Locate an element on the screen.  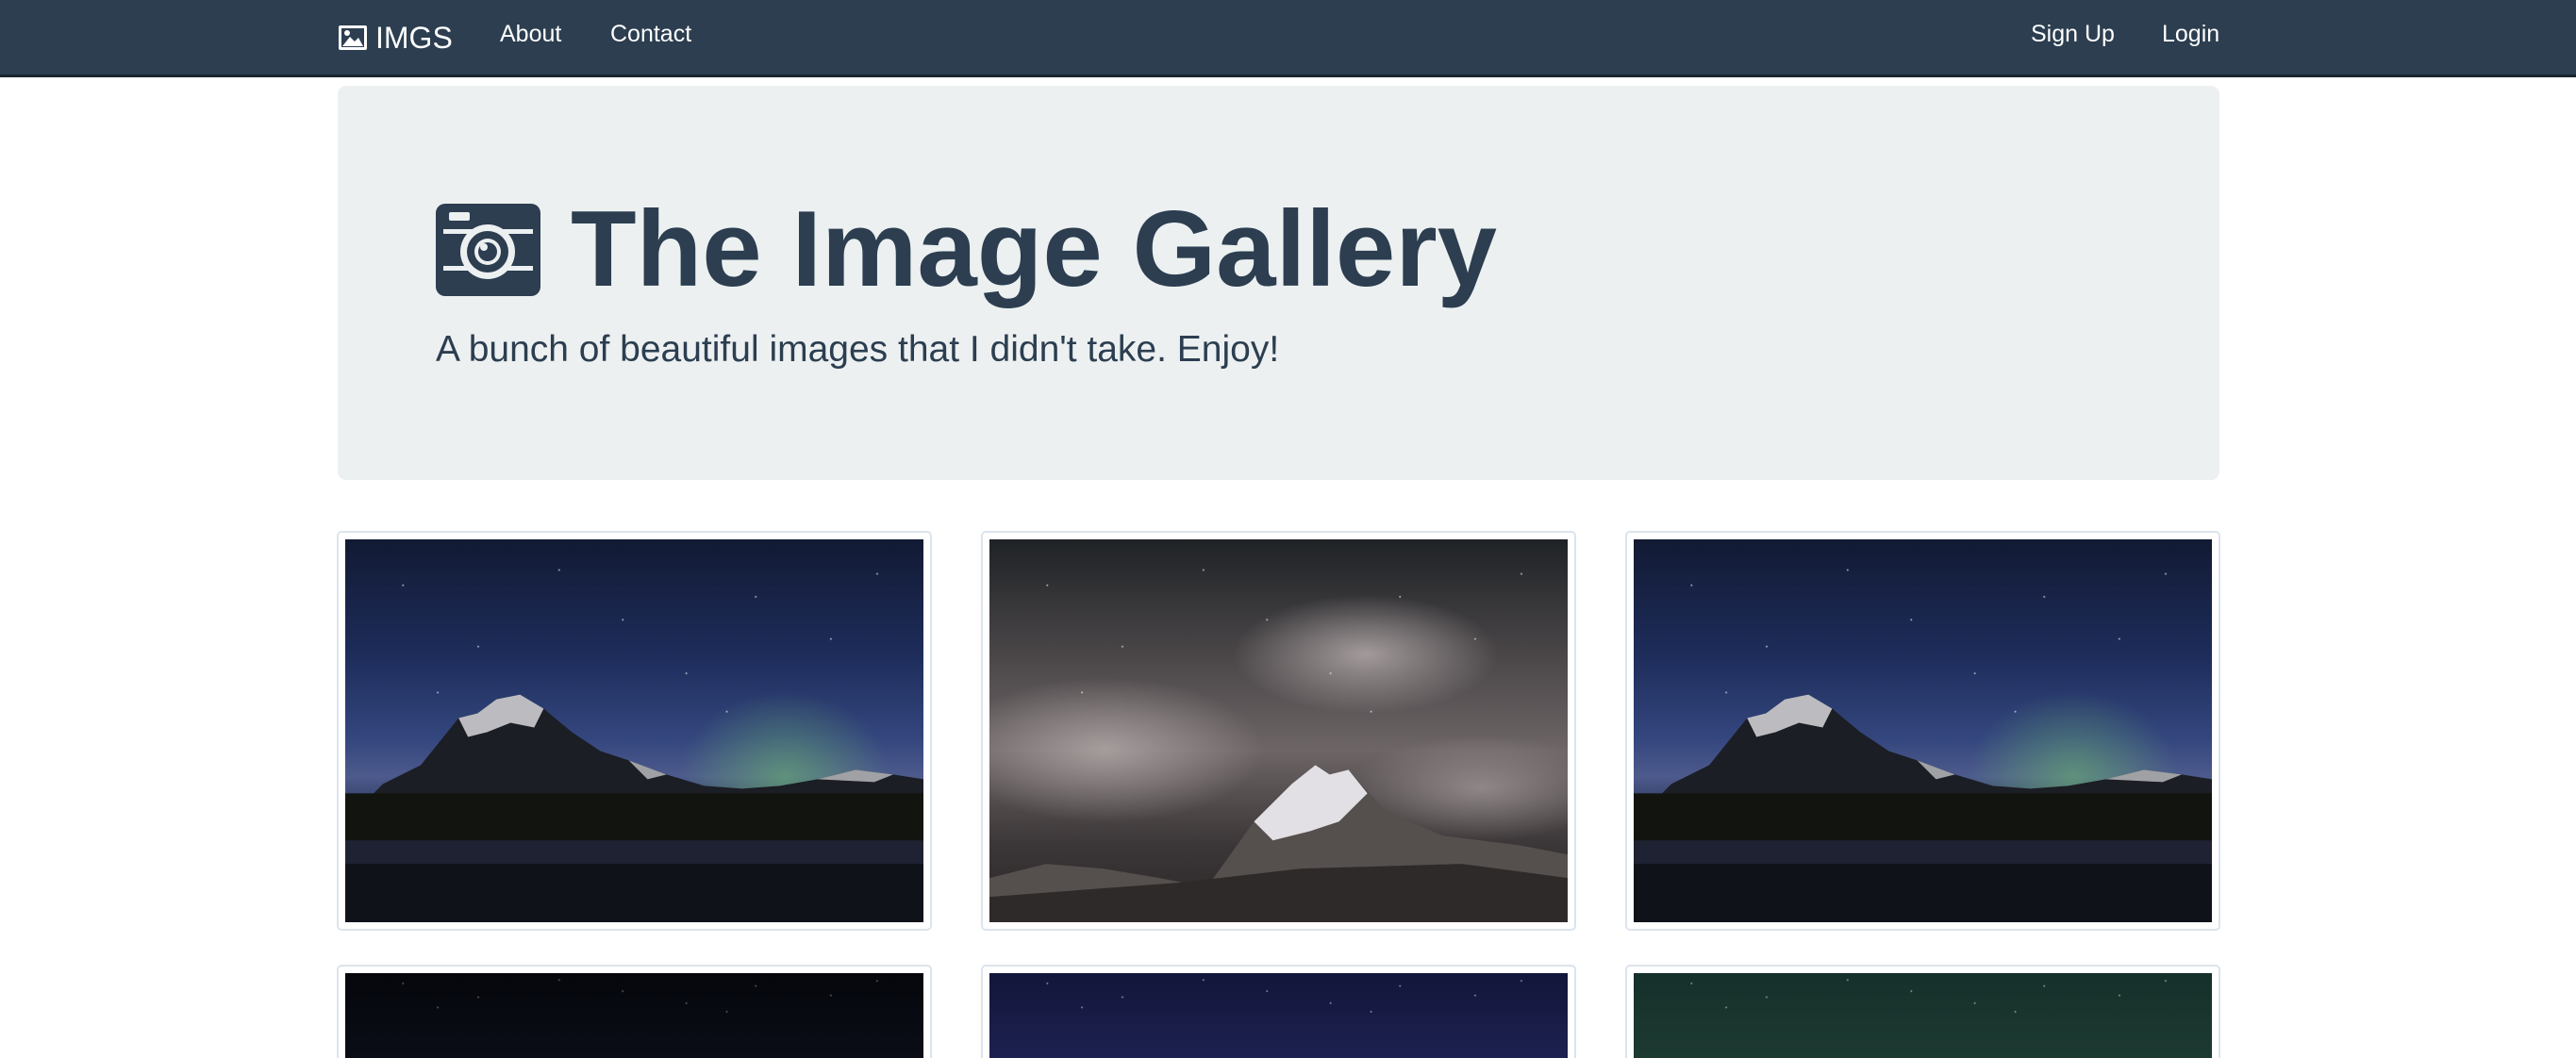
nav-link-login: Login is located at coordinates (2190, 34).